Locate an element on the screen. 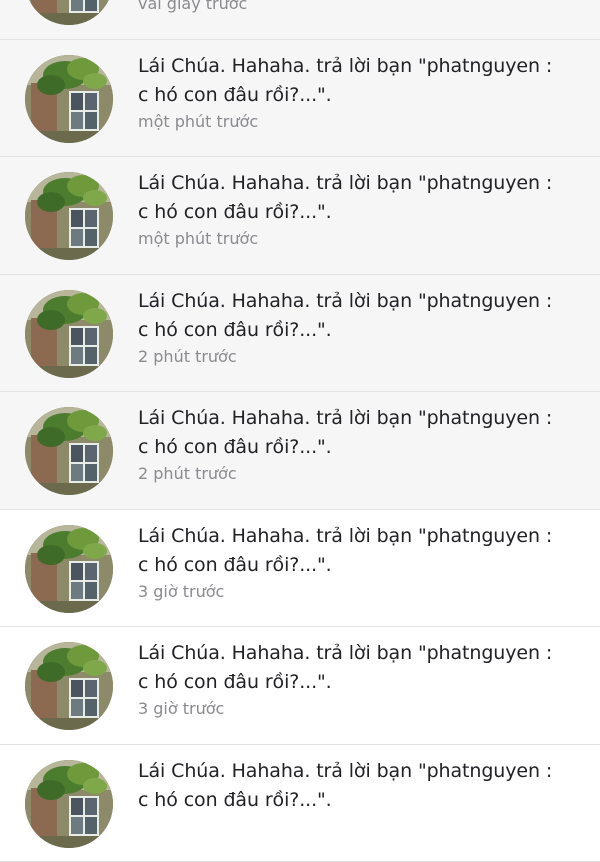  notification-time: vài giây trước is located at coordinates (192, 6).